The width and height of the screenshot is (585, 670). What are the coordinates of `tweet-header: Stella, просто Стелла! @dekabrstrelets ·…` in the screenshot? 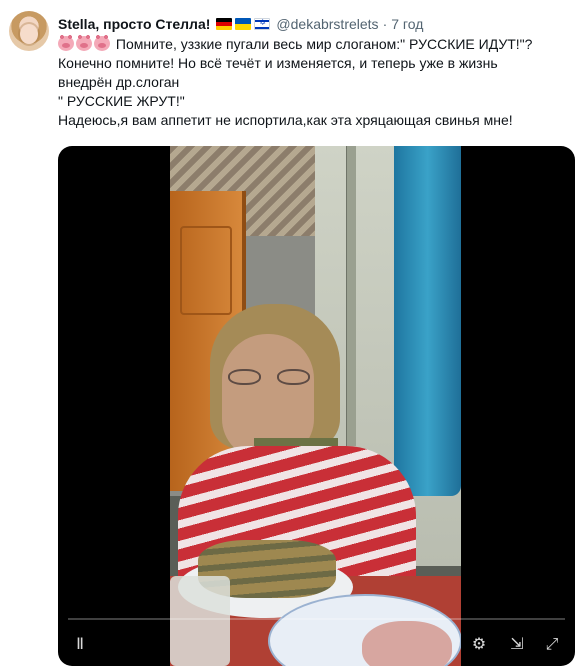 It's located at (240, 24).